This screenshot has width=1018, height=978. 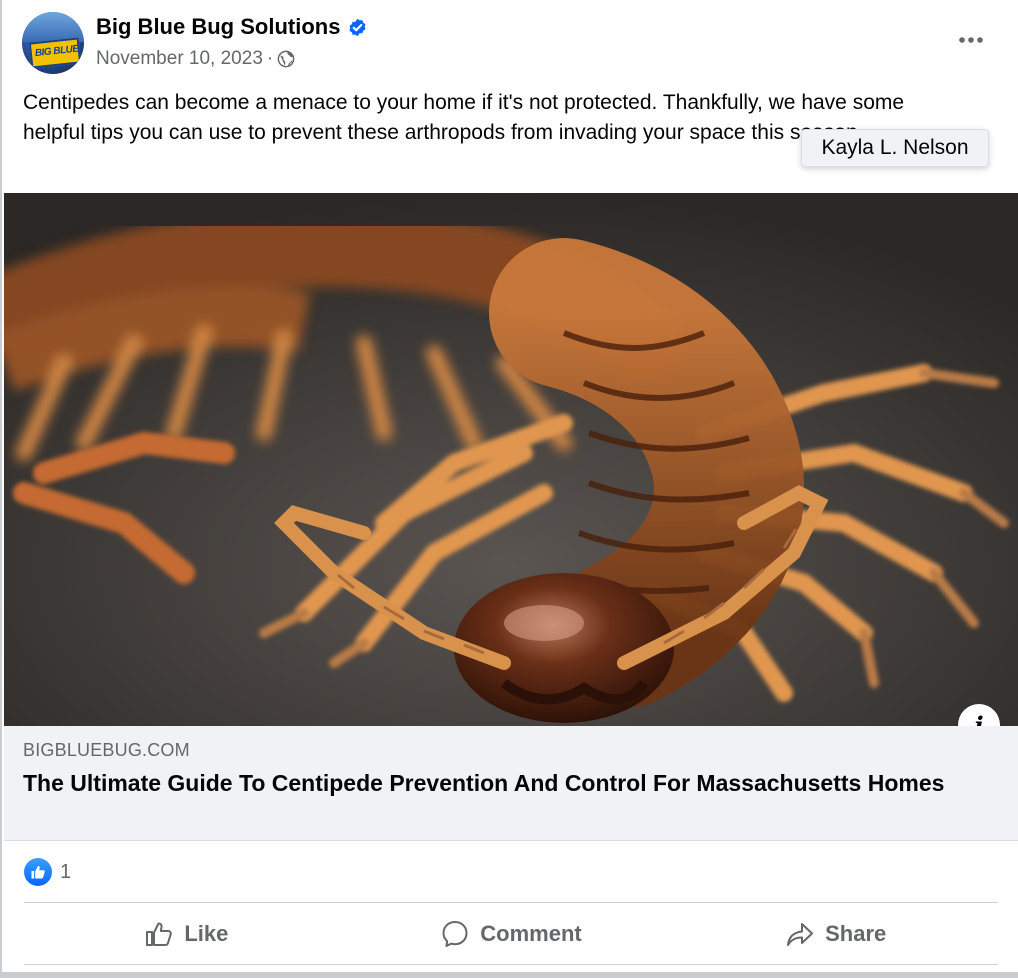 I want to click on page-name-row: Big Blue Bug Solutions, so click(x=231, y=27).